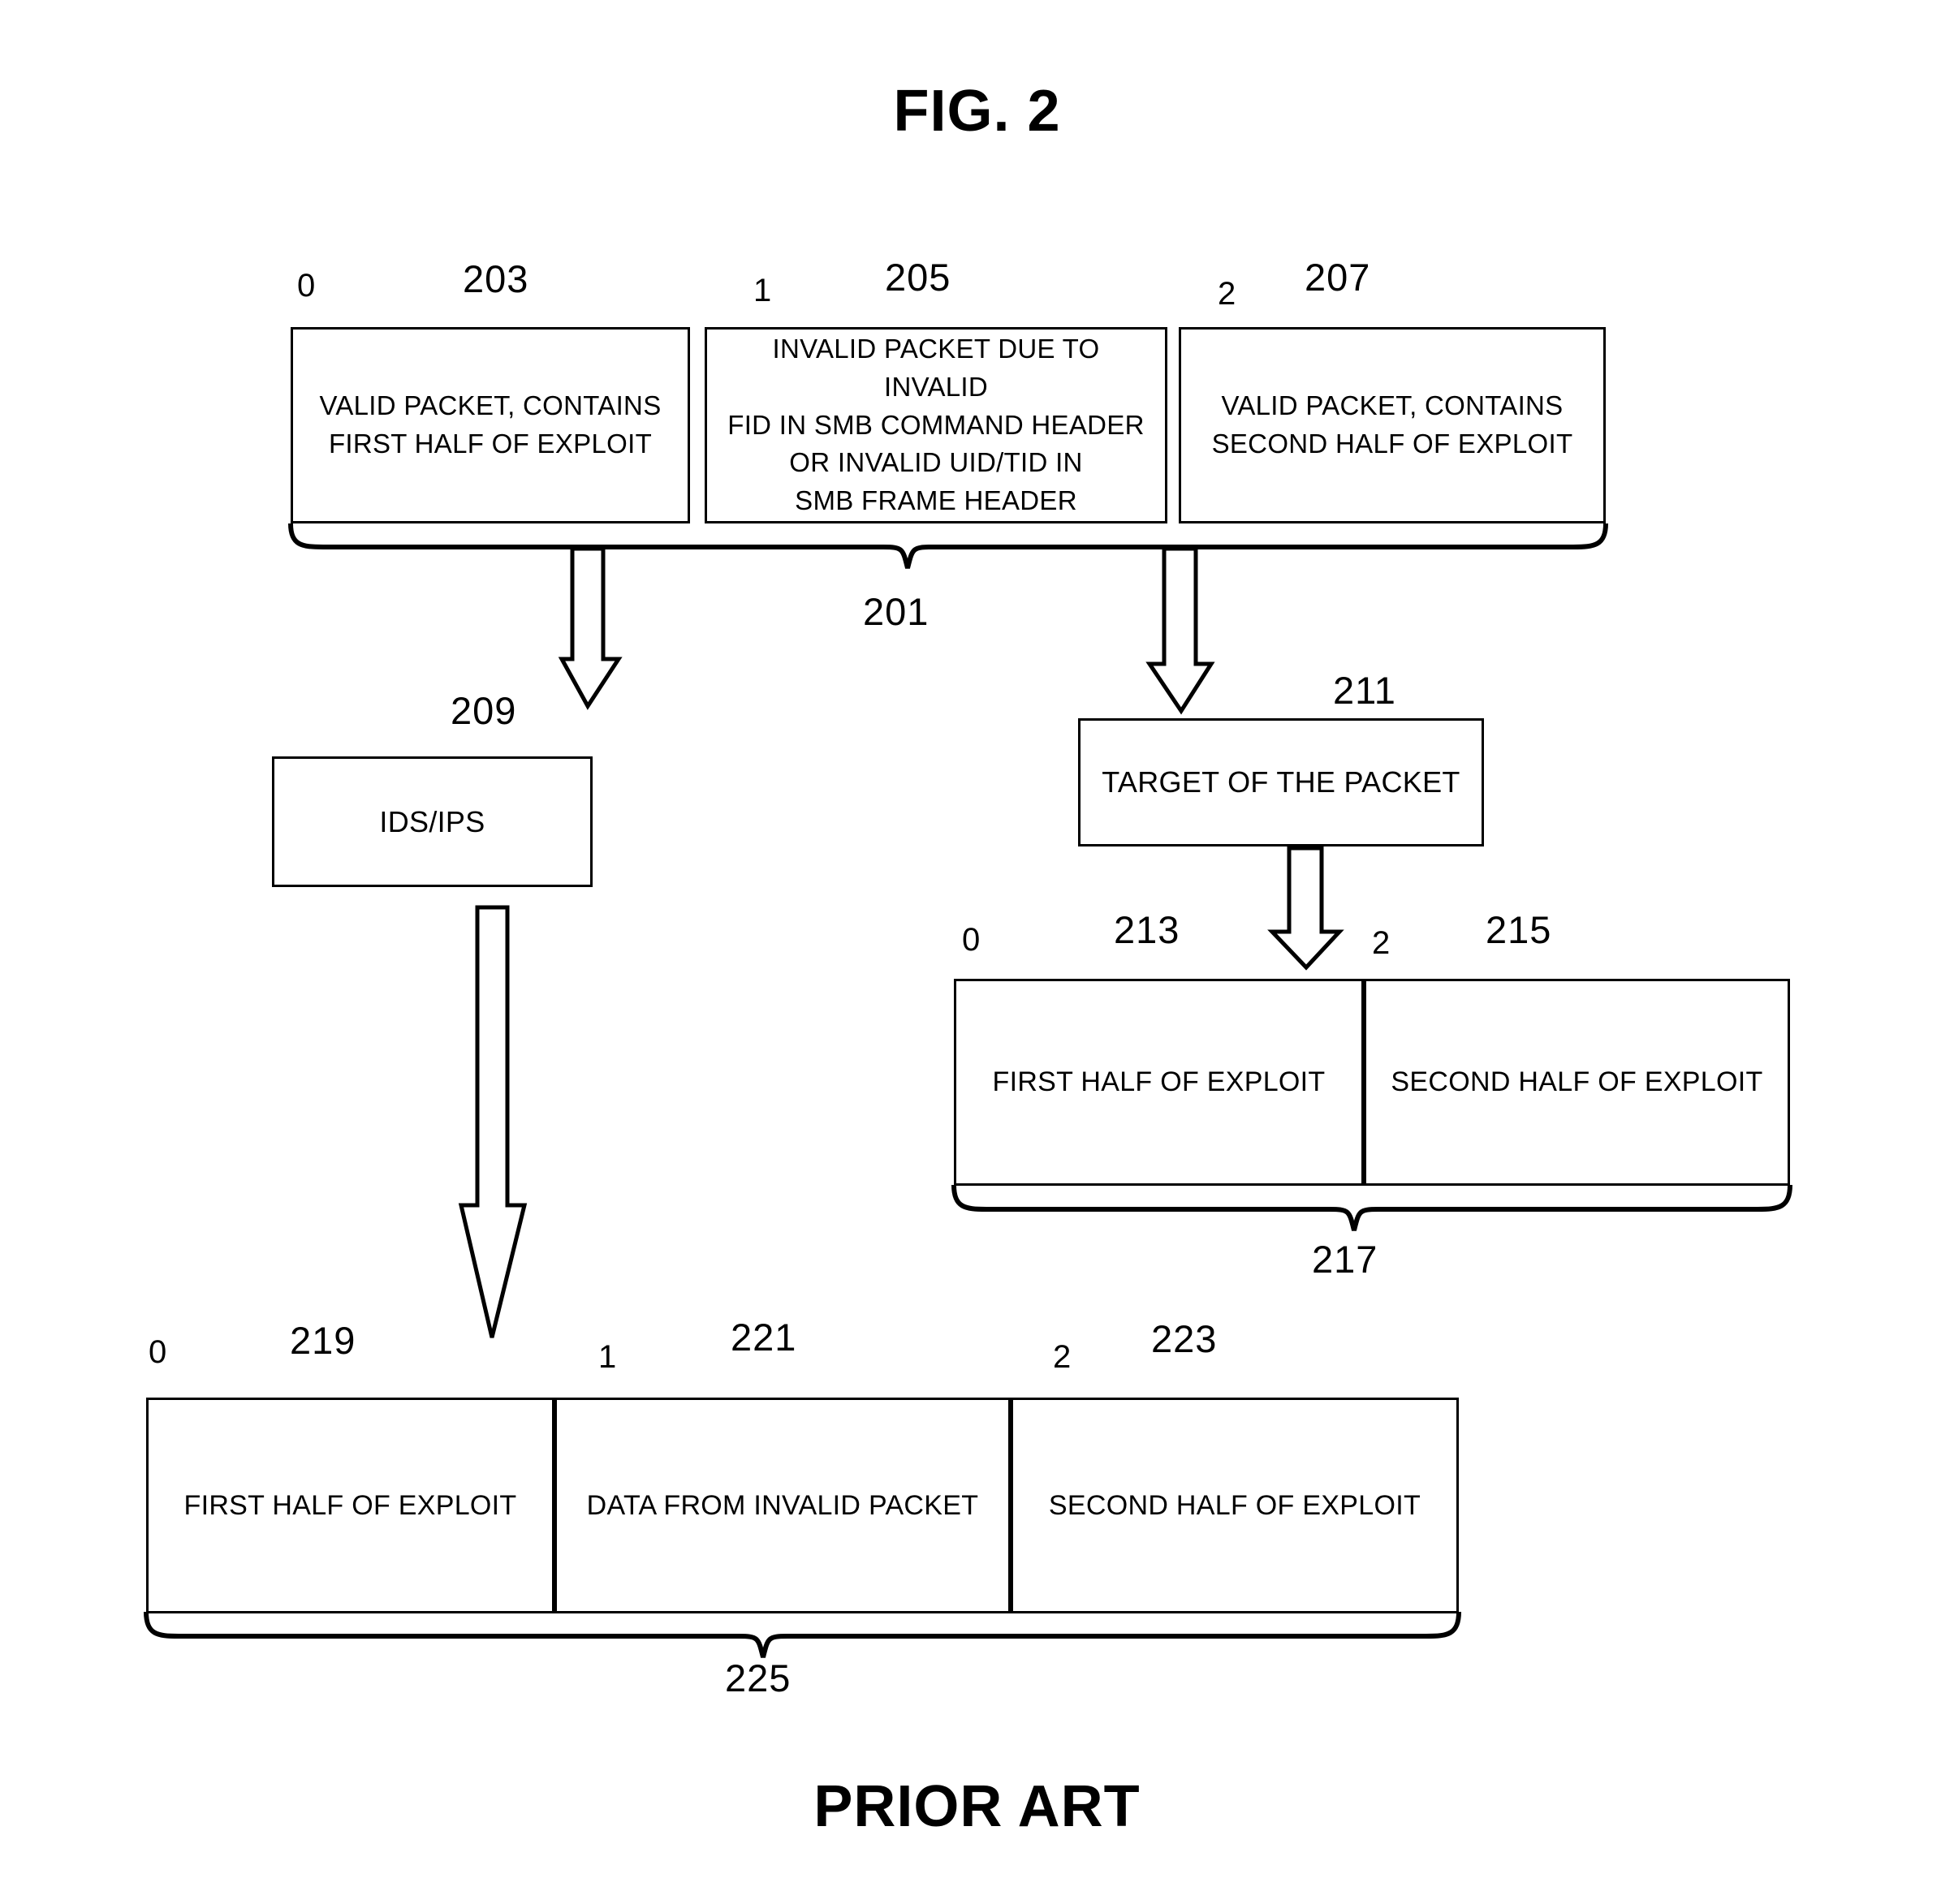  I want to click on arrow-ids-ips-to-reassembled-row, so click(493, 1122).